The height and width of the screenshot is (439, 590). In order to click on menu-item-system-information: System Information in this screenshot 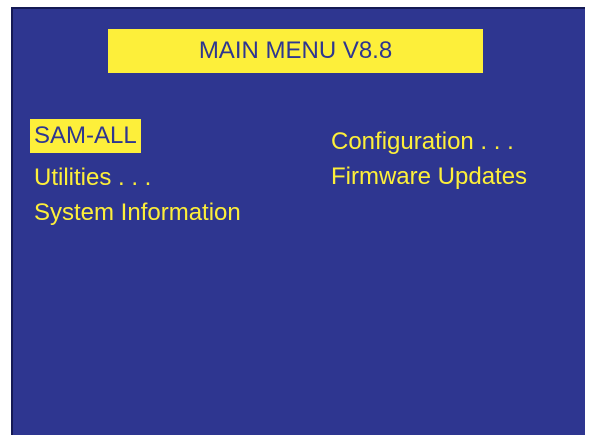, I will do `click(137, 213)`.